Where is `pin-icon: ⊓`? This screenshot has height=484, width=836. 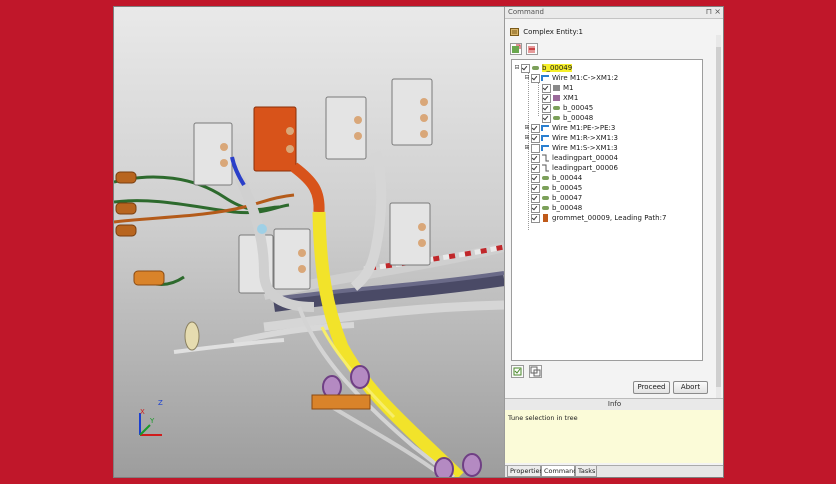
pin-icon: ⊓ is located at coordinates (709, 11).